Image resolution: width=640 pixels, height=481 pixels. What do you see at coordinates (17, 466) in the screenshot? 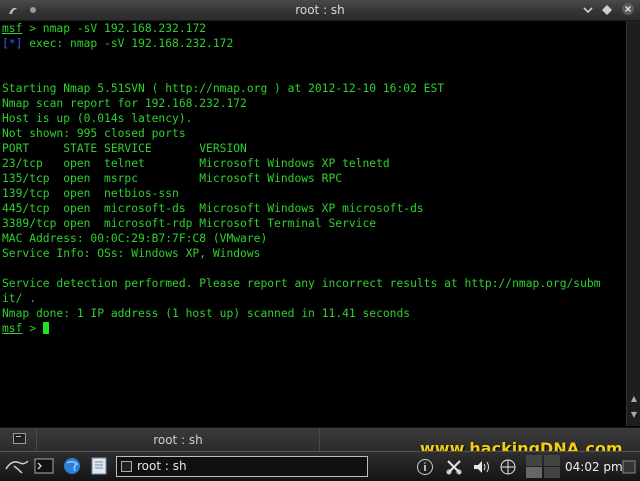
I see `kali-dragon-icon` at bounding box center [17, 466].